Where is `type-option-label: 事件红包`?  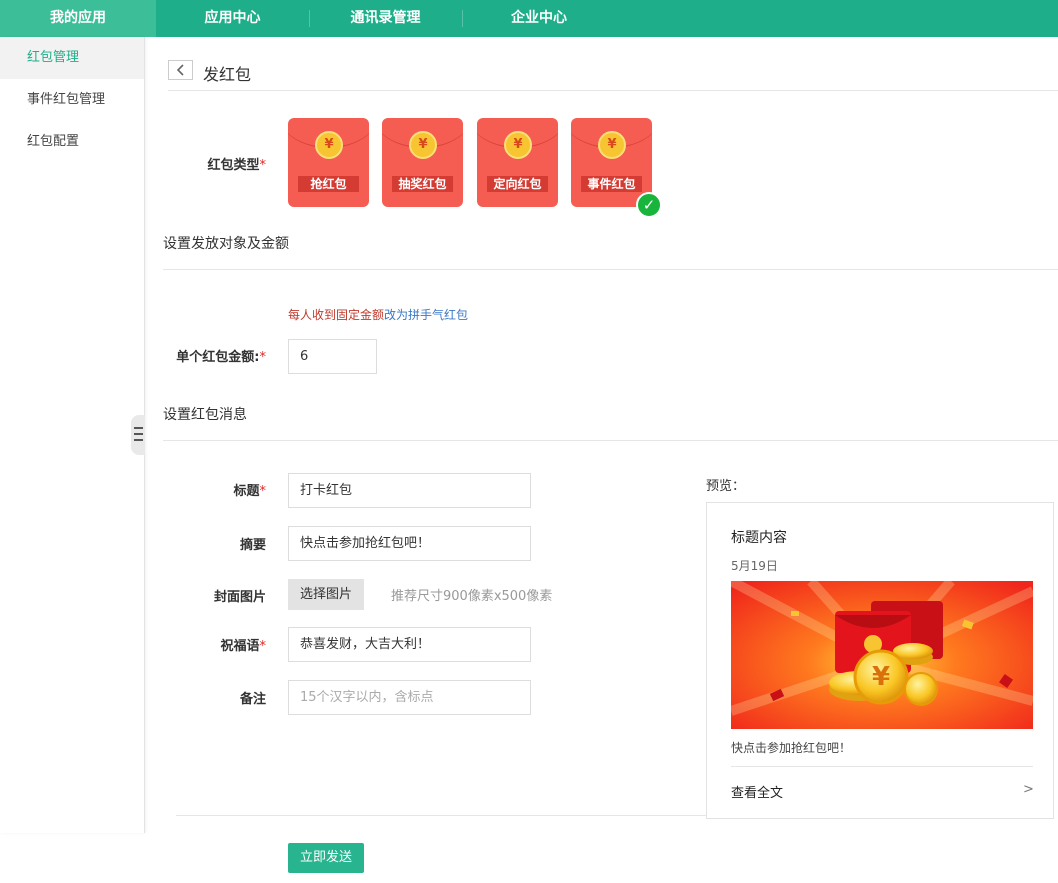 type-option-label: 事件红包 is located at coordinates (611, 184).